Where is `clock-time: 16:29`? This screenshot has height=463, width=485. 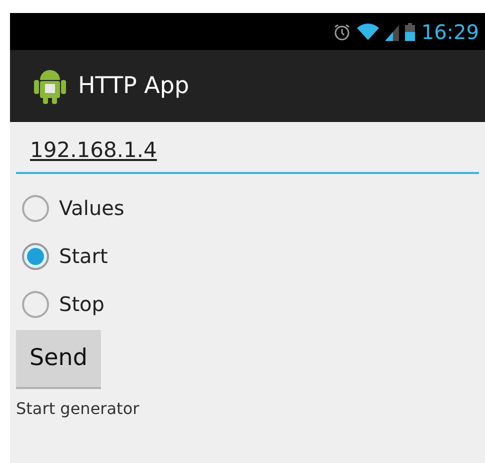
clock-time: 16:29 is located at coordinates (450, 32).